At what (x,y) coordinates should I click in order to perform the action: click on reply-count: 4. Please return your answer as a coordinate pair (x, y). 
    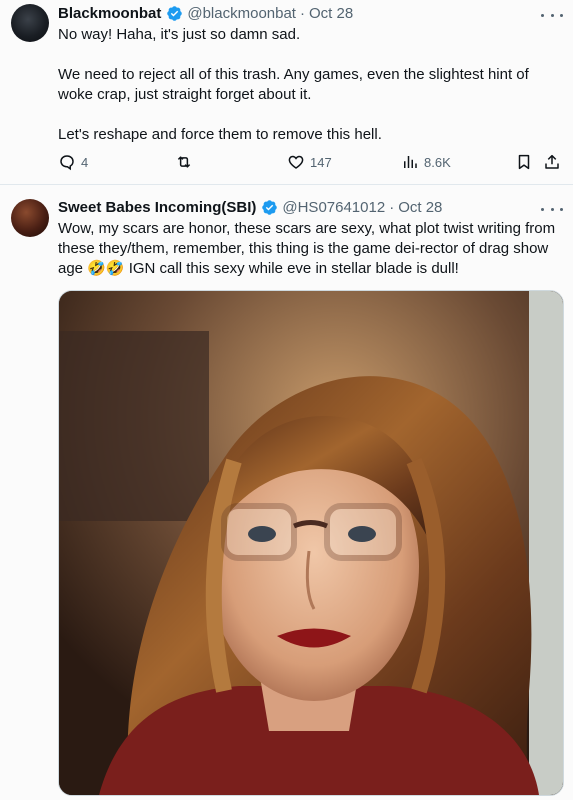
    Looking at the image, I should click on (85, 162).